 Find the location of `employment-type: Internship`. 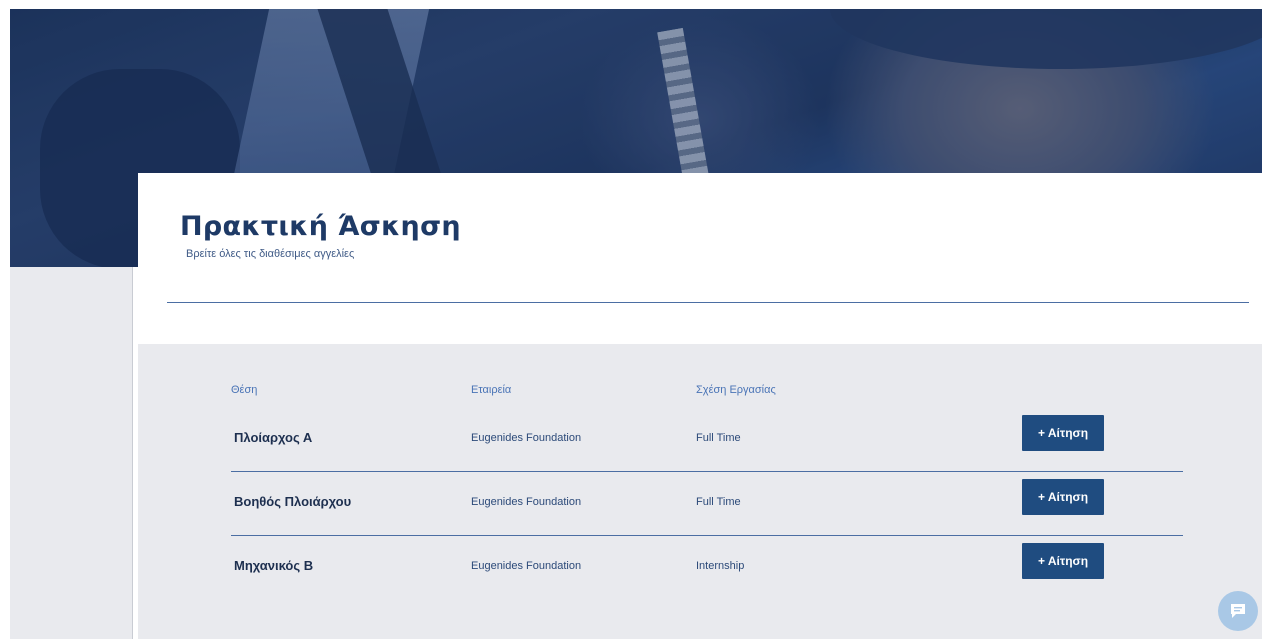

employment-type: Internship is located at coordinates (720, 566).